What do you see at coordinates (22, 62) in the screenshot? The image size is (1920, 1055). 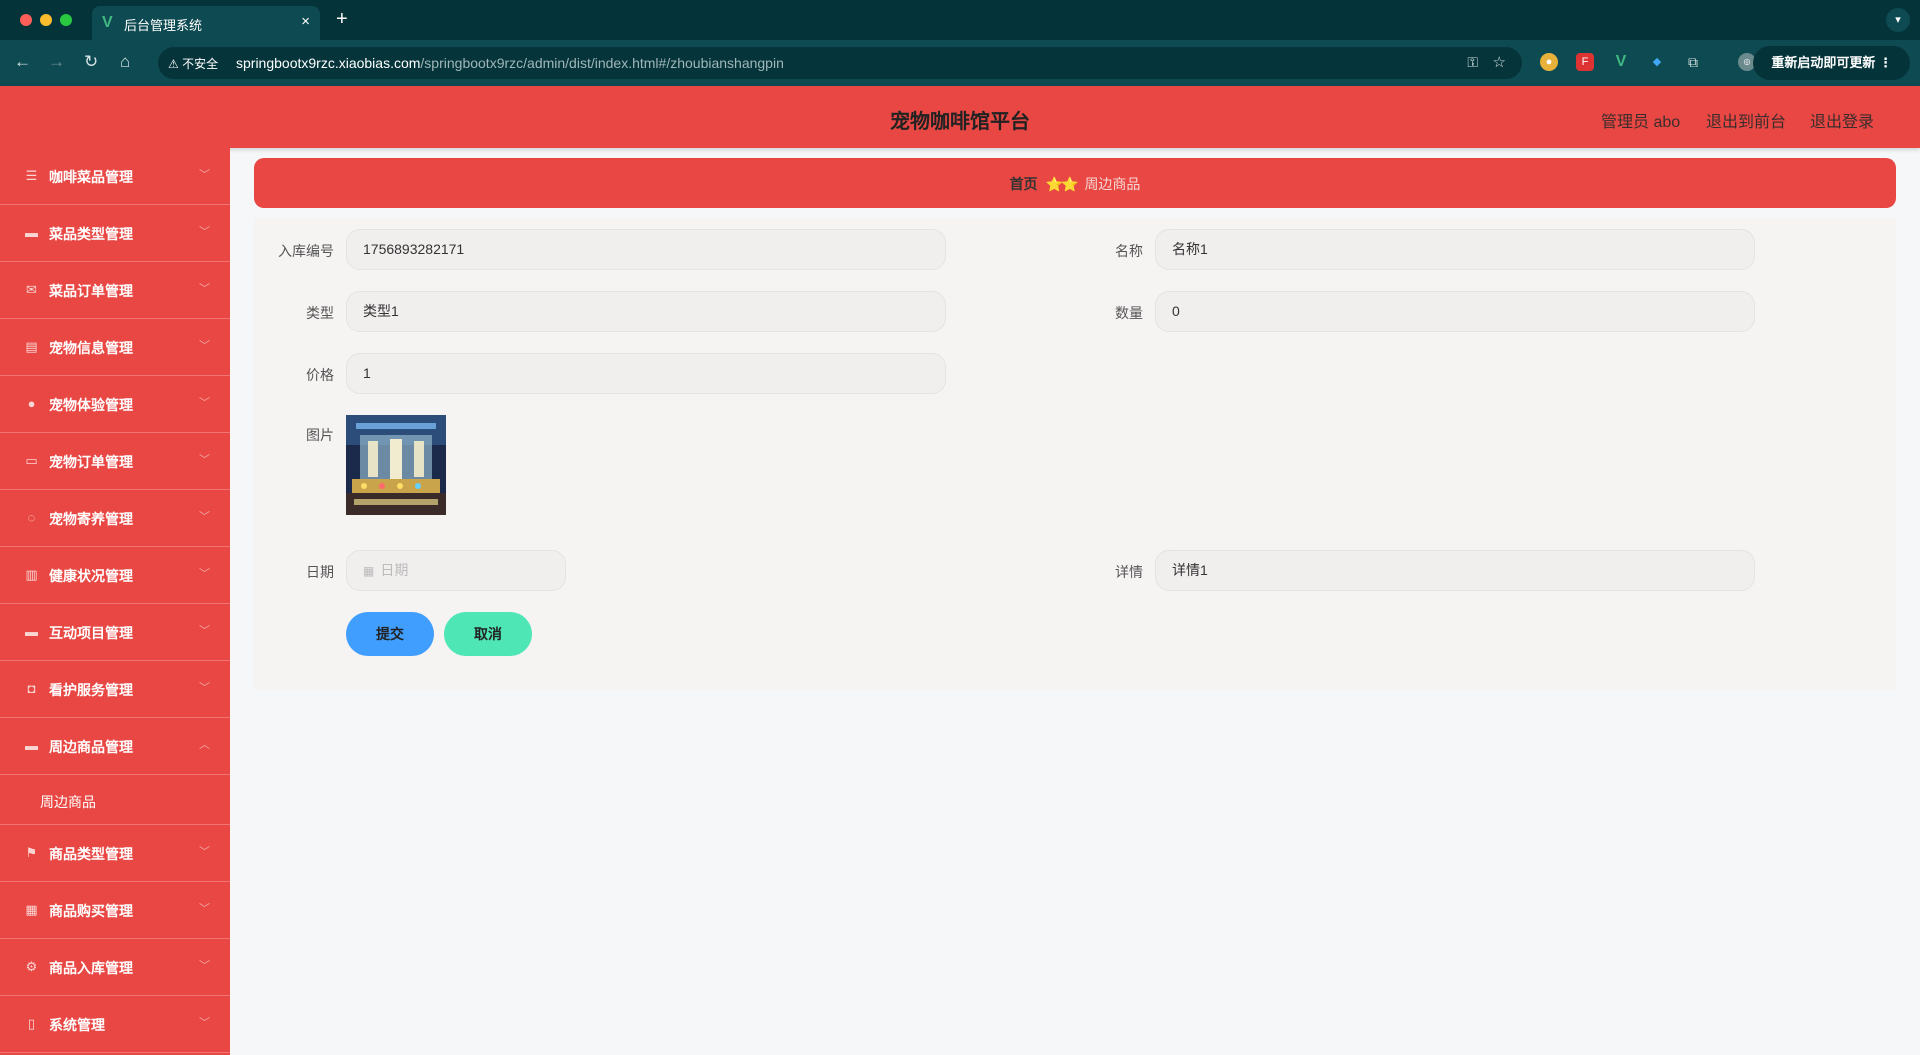 I see `back-icon: ←` at bounding box center [22, 62].